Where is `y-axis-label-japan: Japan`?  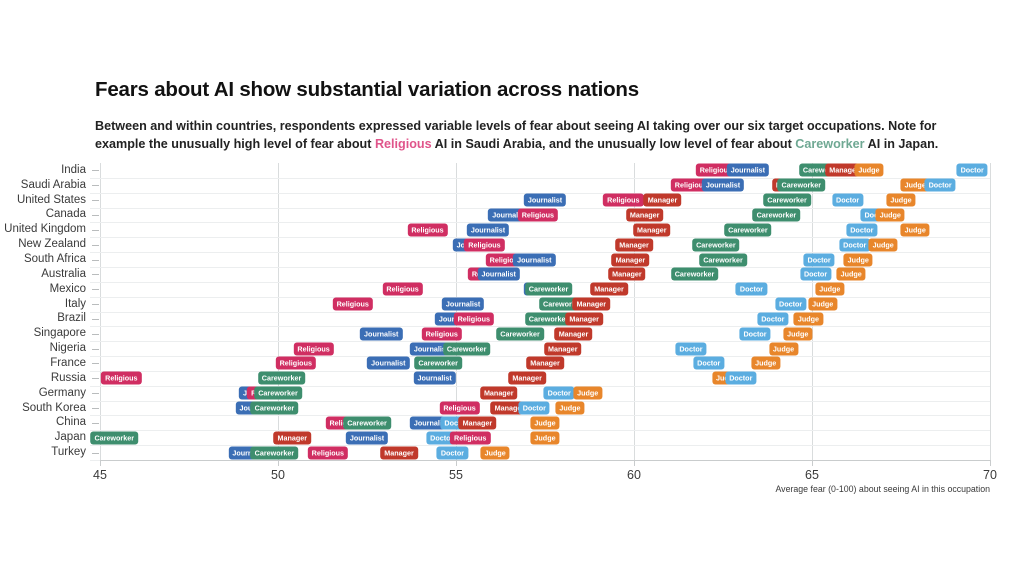 y-axis-label-japan: Japan is located at coordinates (70, 437).